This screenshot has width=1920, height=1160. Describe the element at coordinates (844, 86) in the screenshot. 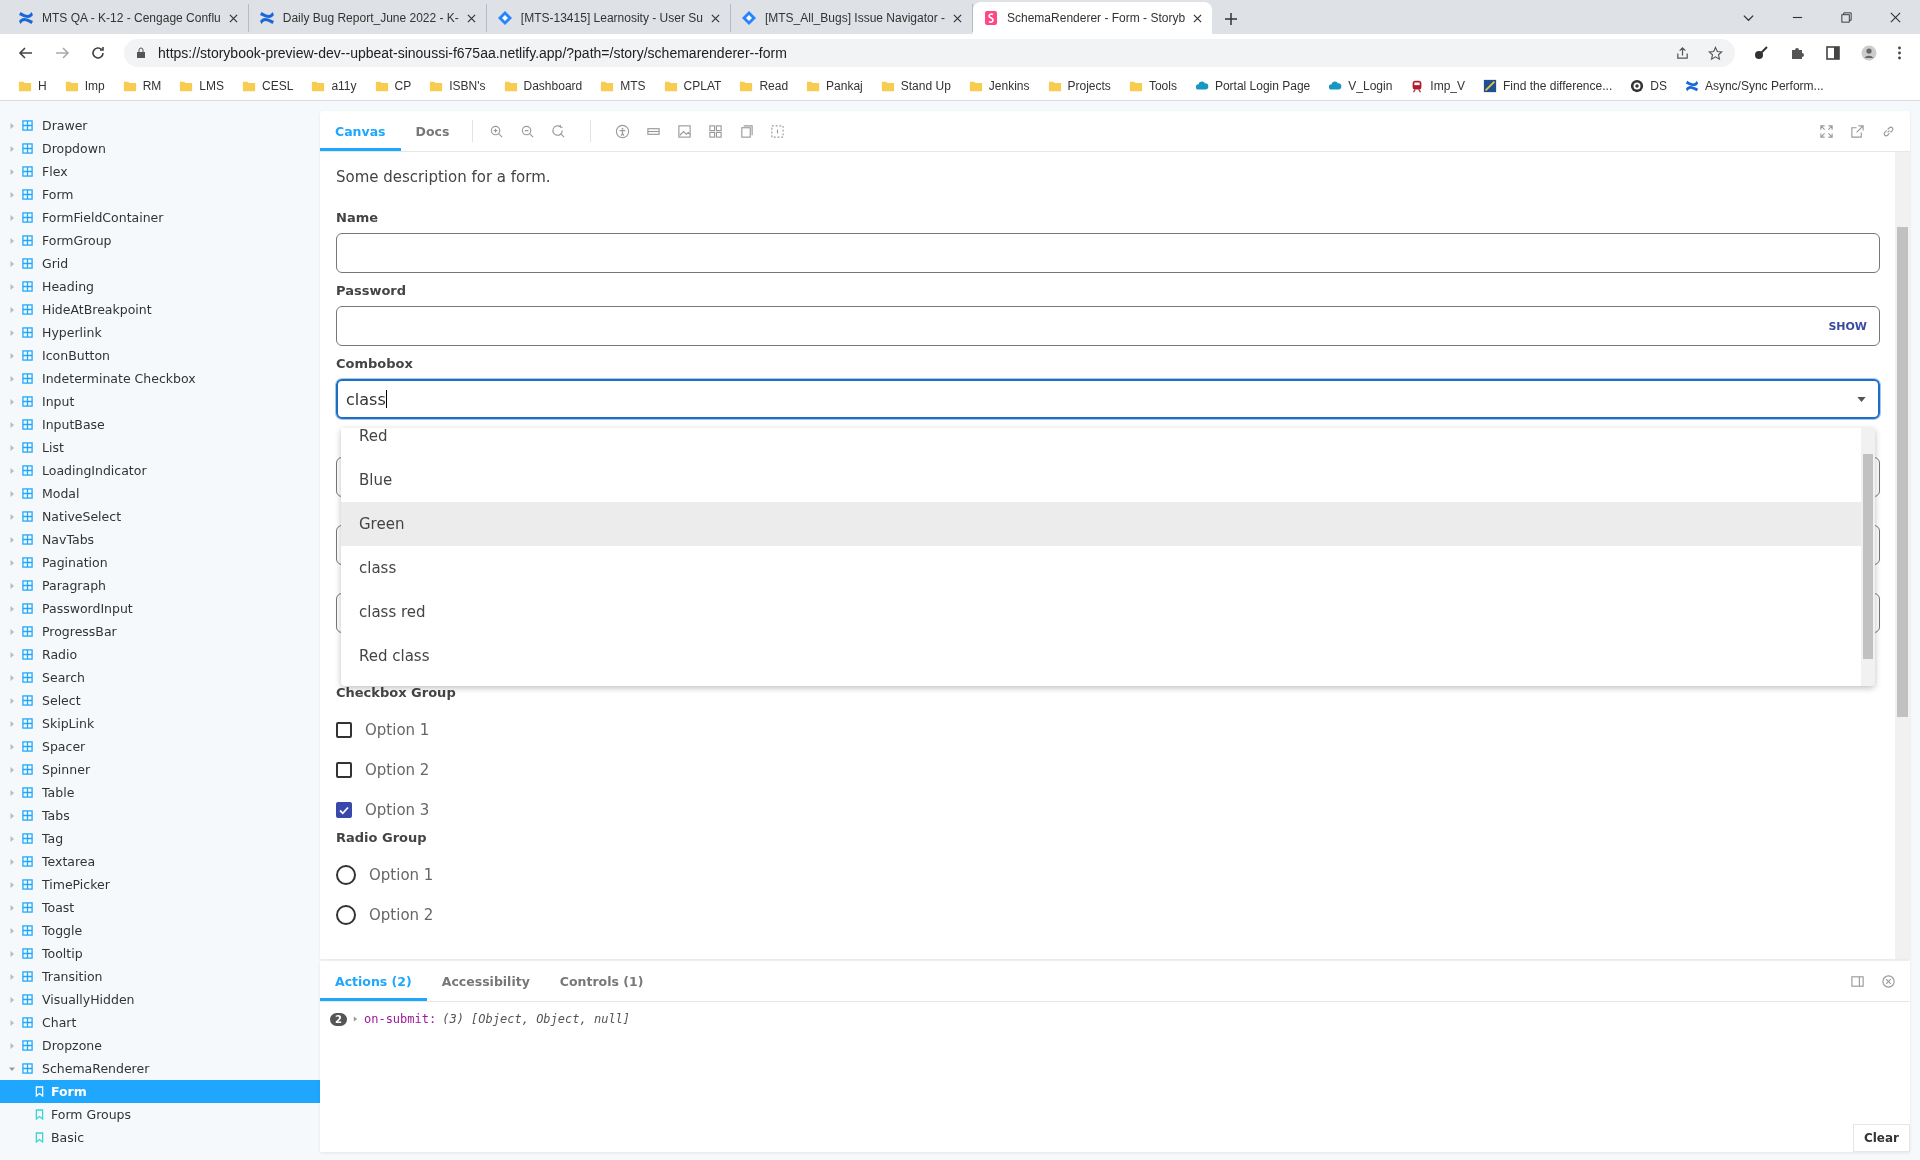

I see `bookmark-label: Pankaj` at that location.